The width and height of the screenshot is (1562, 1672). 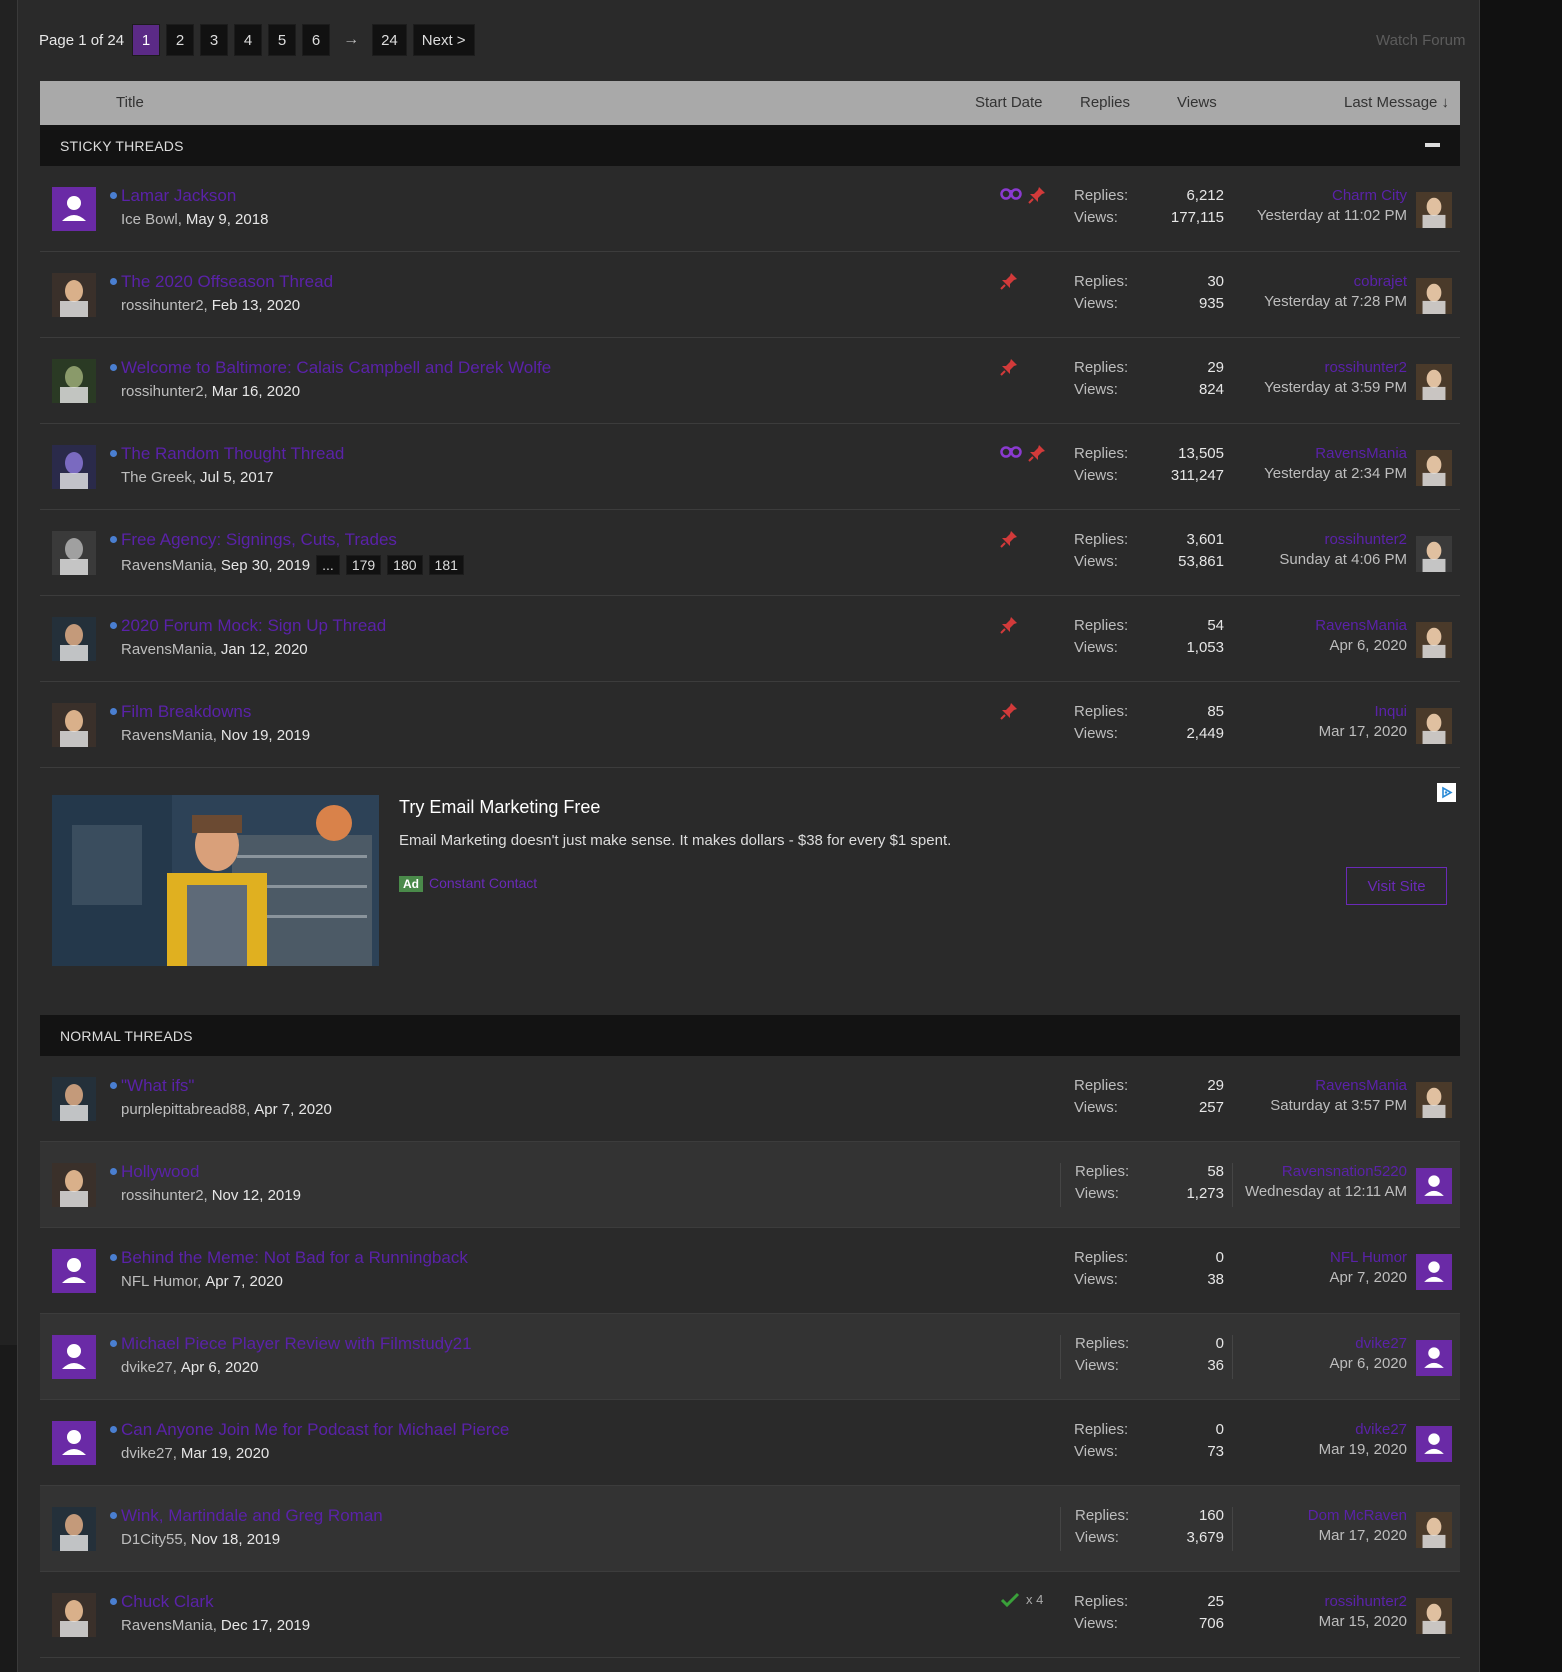 I want to click on column-views: Views, so click(x=1197, y=102).